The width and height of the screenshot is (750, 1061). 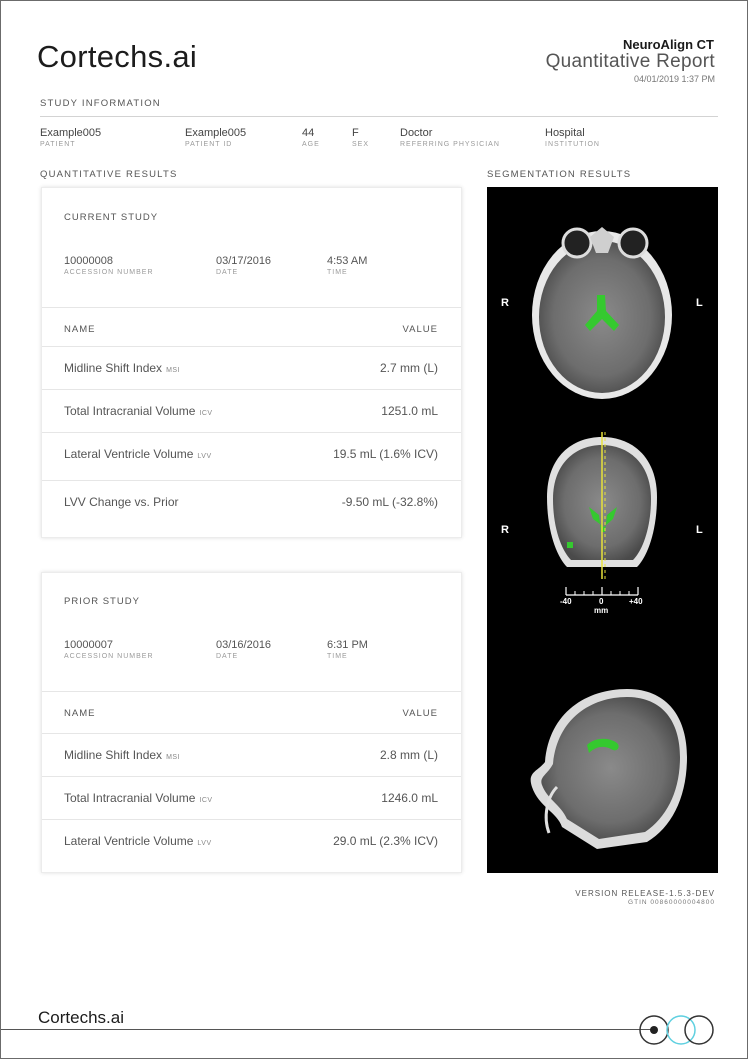 What do you see at coordinates (572, 144) in the screenshot?
I see `institution-label: INSTITUTION` at bounding box center [572, 144].